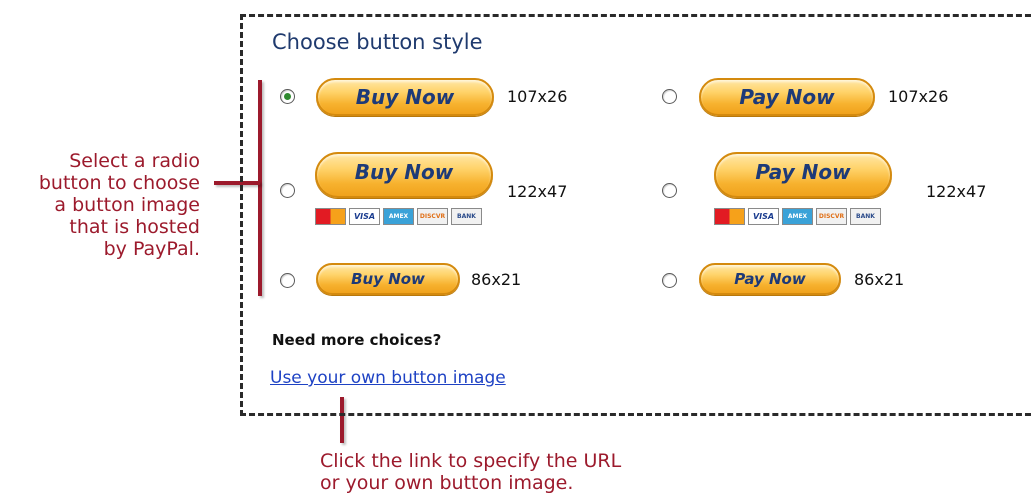  I want to click on radio-pay-now-122x47, so click(669, 190).